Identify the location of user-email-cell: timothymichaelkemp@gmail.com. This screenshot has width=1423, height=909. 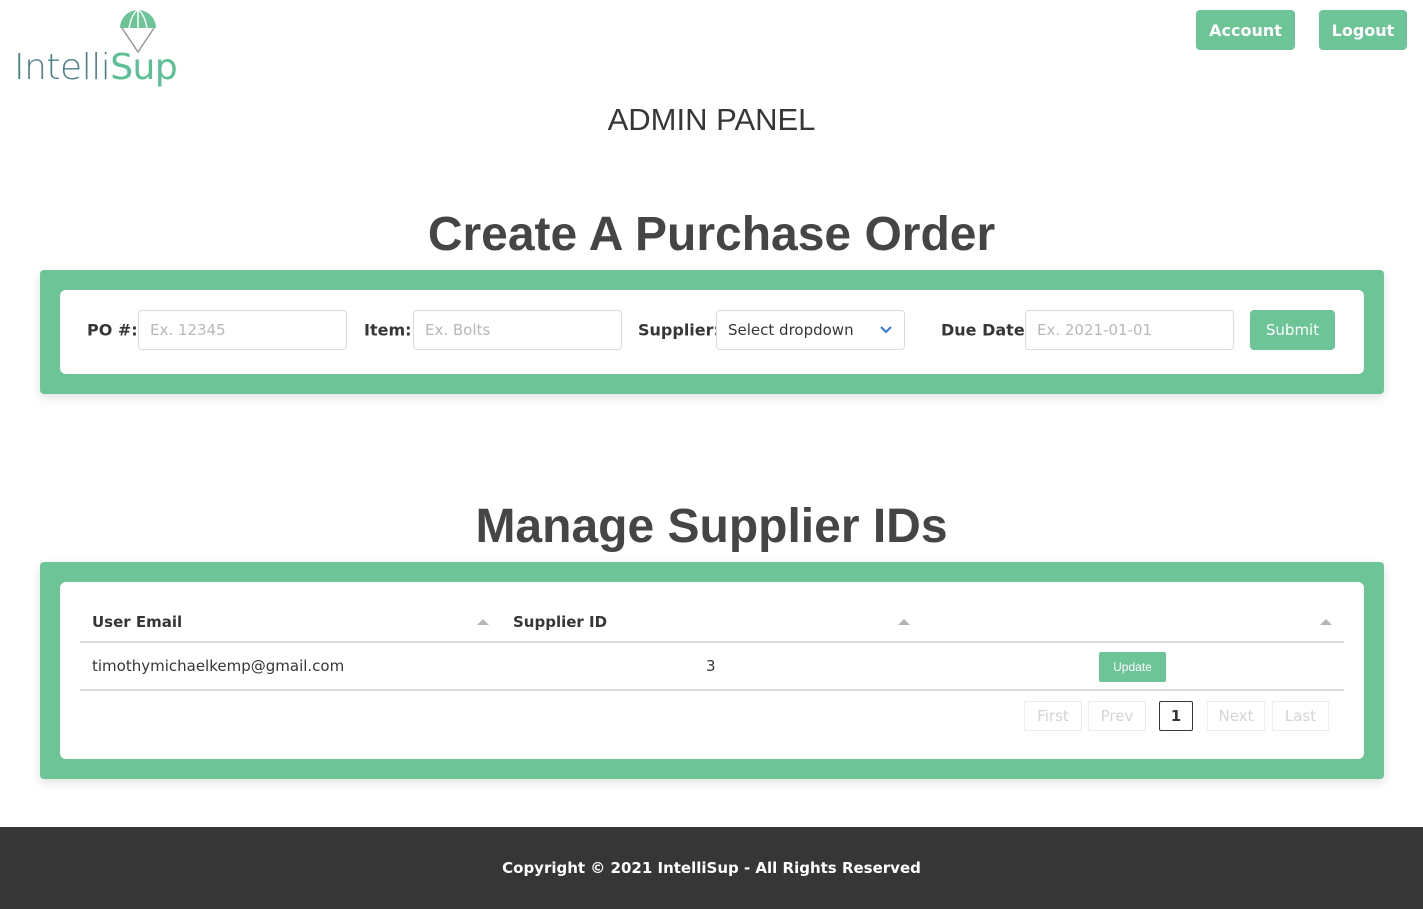
(218, 666).